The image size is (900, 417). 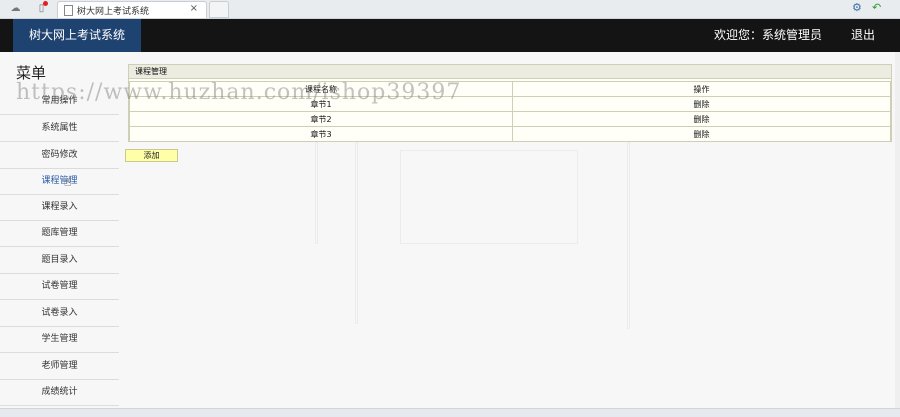 I want to click on sidebar-item-question-entry: 题目录入, so click(x=59, y=260).